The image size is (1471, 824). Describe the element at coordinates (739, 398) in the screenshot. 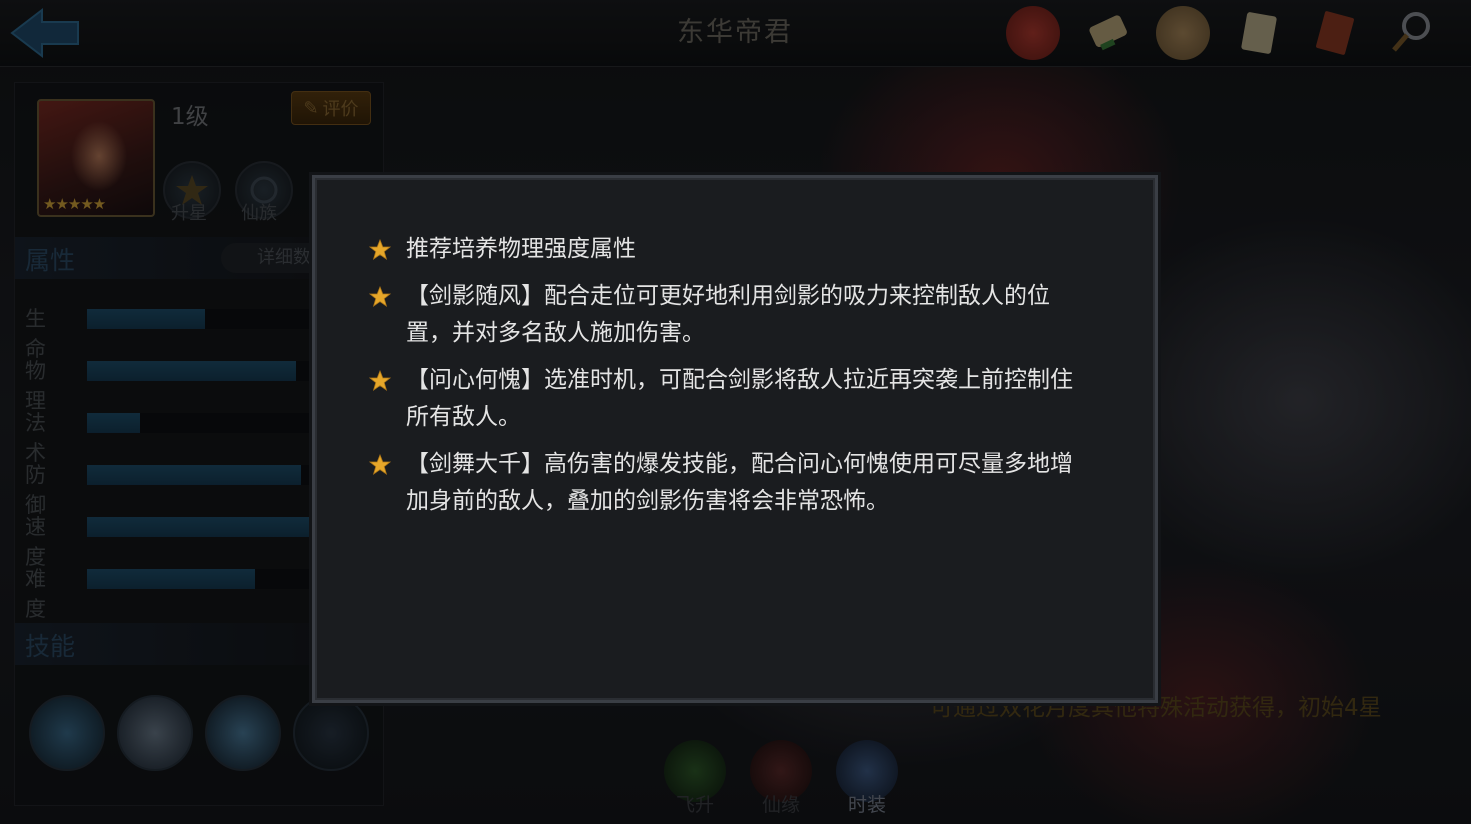

I see `tip-text: 【问心何愧】选准时机，可配合剑影将敌人拉近再突袭上前控制住所有敌人。` at that location.